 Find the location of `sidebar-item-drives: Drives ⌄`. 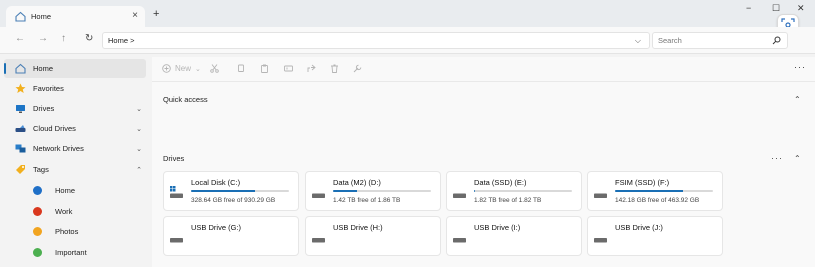

sidebar-item-drives: Drives ⌄ is located at coordinates (75, 108).